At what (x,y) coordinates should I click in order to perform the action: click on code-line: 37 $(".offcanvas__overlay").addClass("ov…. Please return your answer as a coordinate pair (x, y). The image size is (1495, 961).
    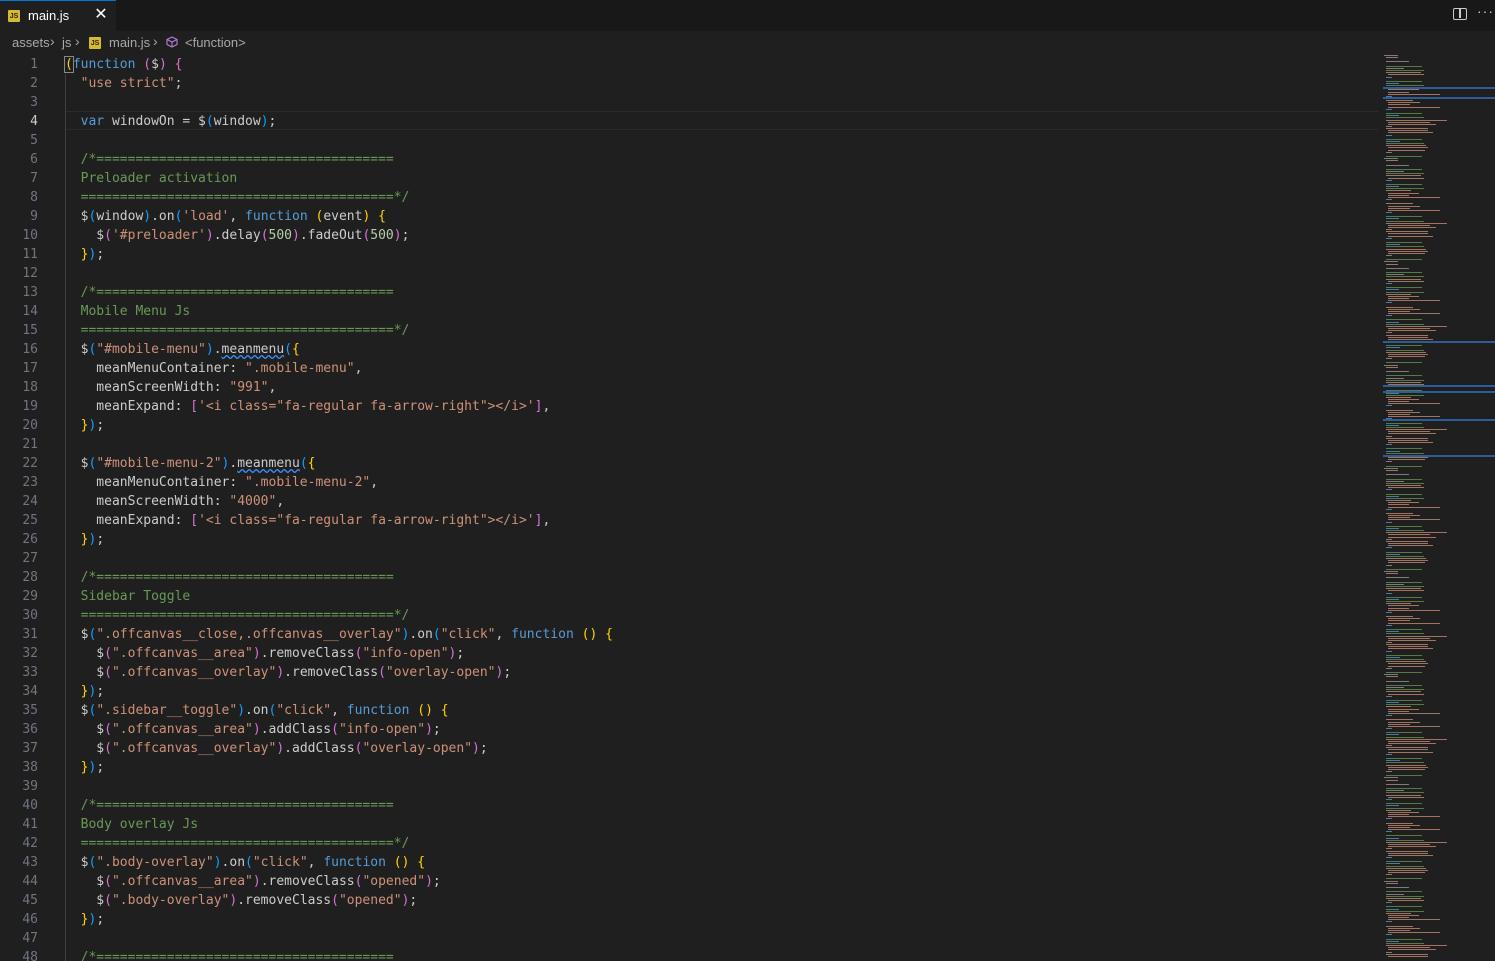
    Looking at the image, I should click on (690, 748).